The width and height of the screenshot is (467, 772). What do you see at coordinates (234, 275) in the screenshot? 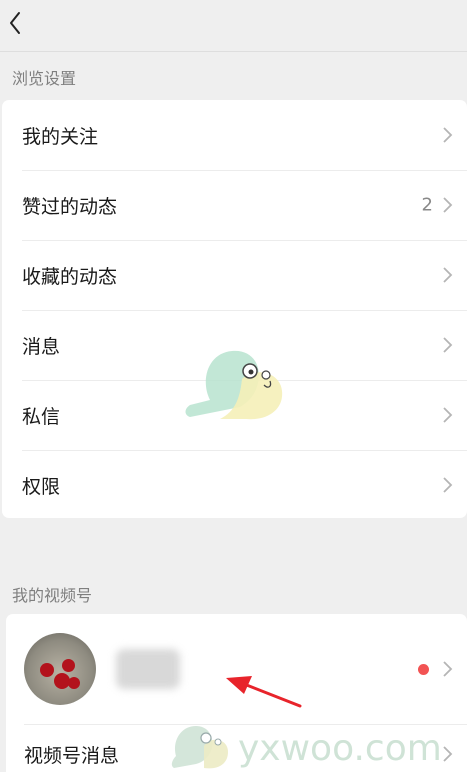
I see `menu-item-favorited-posts: 收藏的动态` at bounding box center [234, 275].